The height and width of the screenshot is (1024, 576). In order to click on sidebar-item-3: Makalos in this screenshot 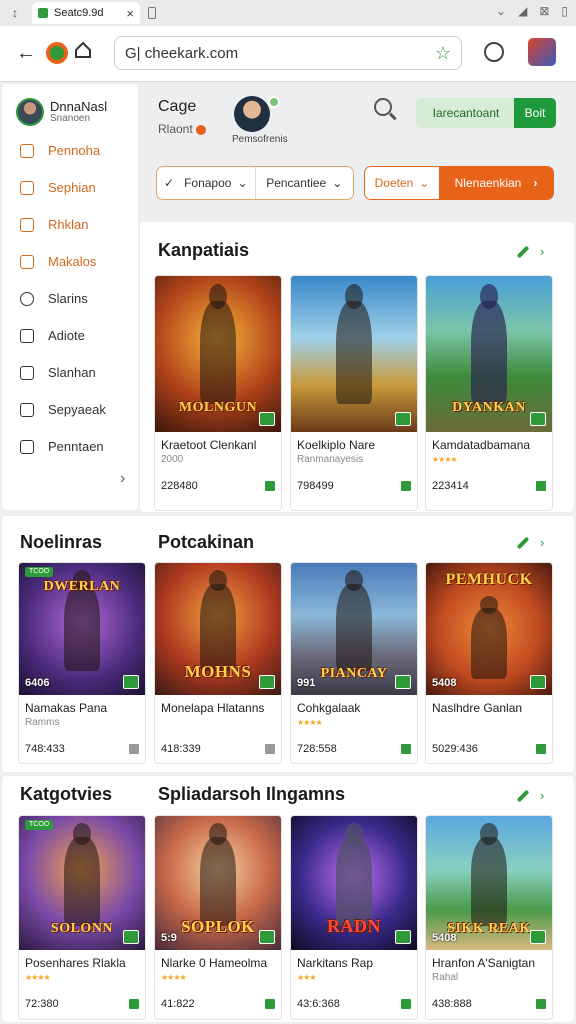, I will do `click(70, 261)`.